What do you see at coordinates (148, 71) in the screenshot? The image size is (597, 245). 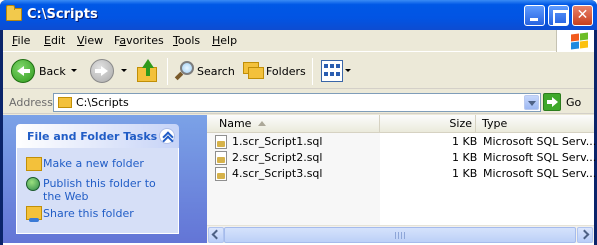 I see `up-folder-icon` at bounding box center [148, 71].